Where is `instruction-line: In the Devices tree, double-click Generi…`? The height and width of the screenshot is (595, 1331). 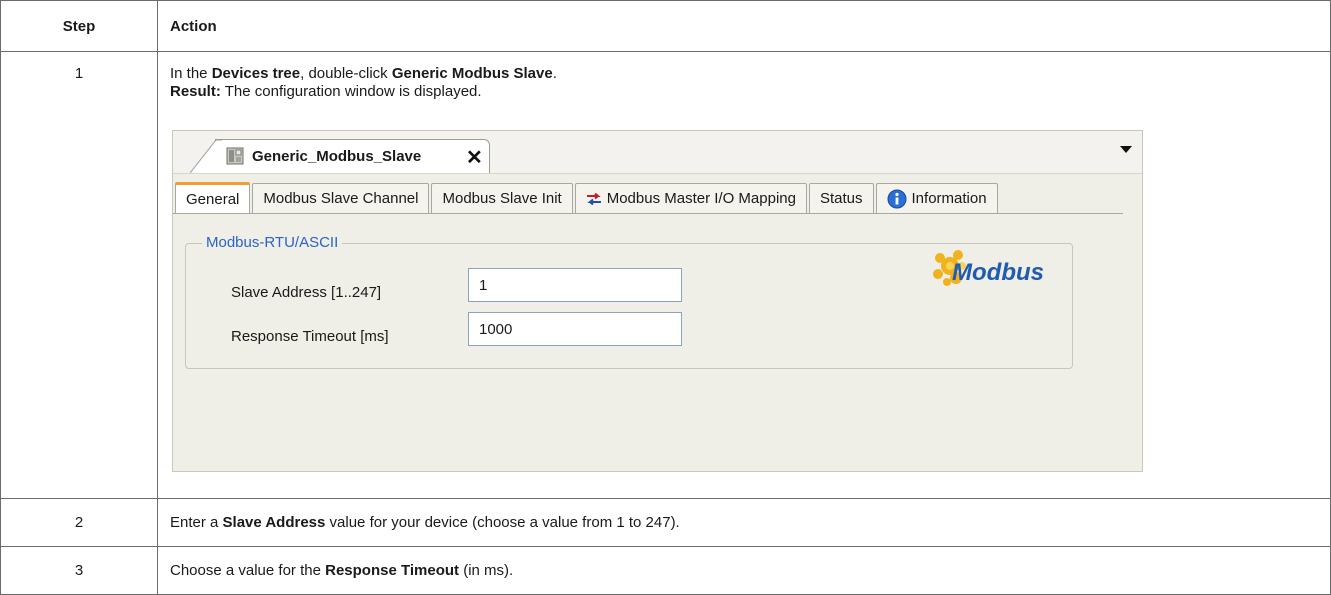
instruction-line: In the Devices tree, double-click Generi… is located at coordinates (363, 73).